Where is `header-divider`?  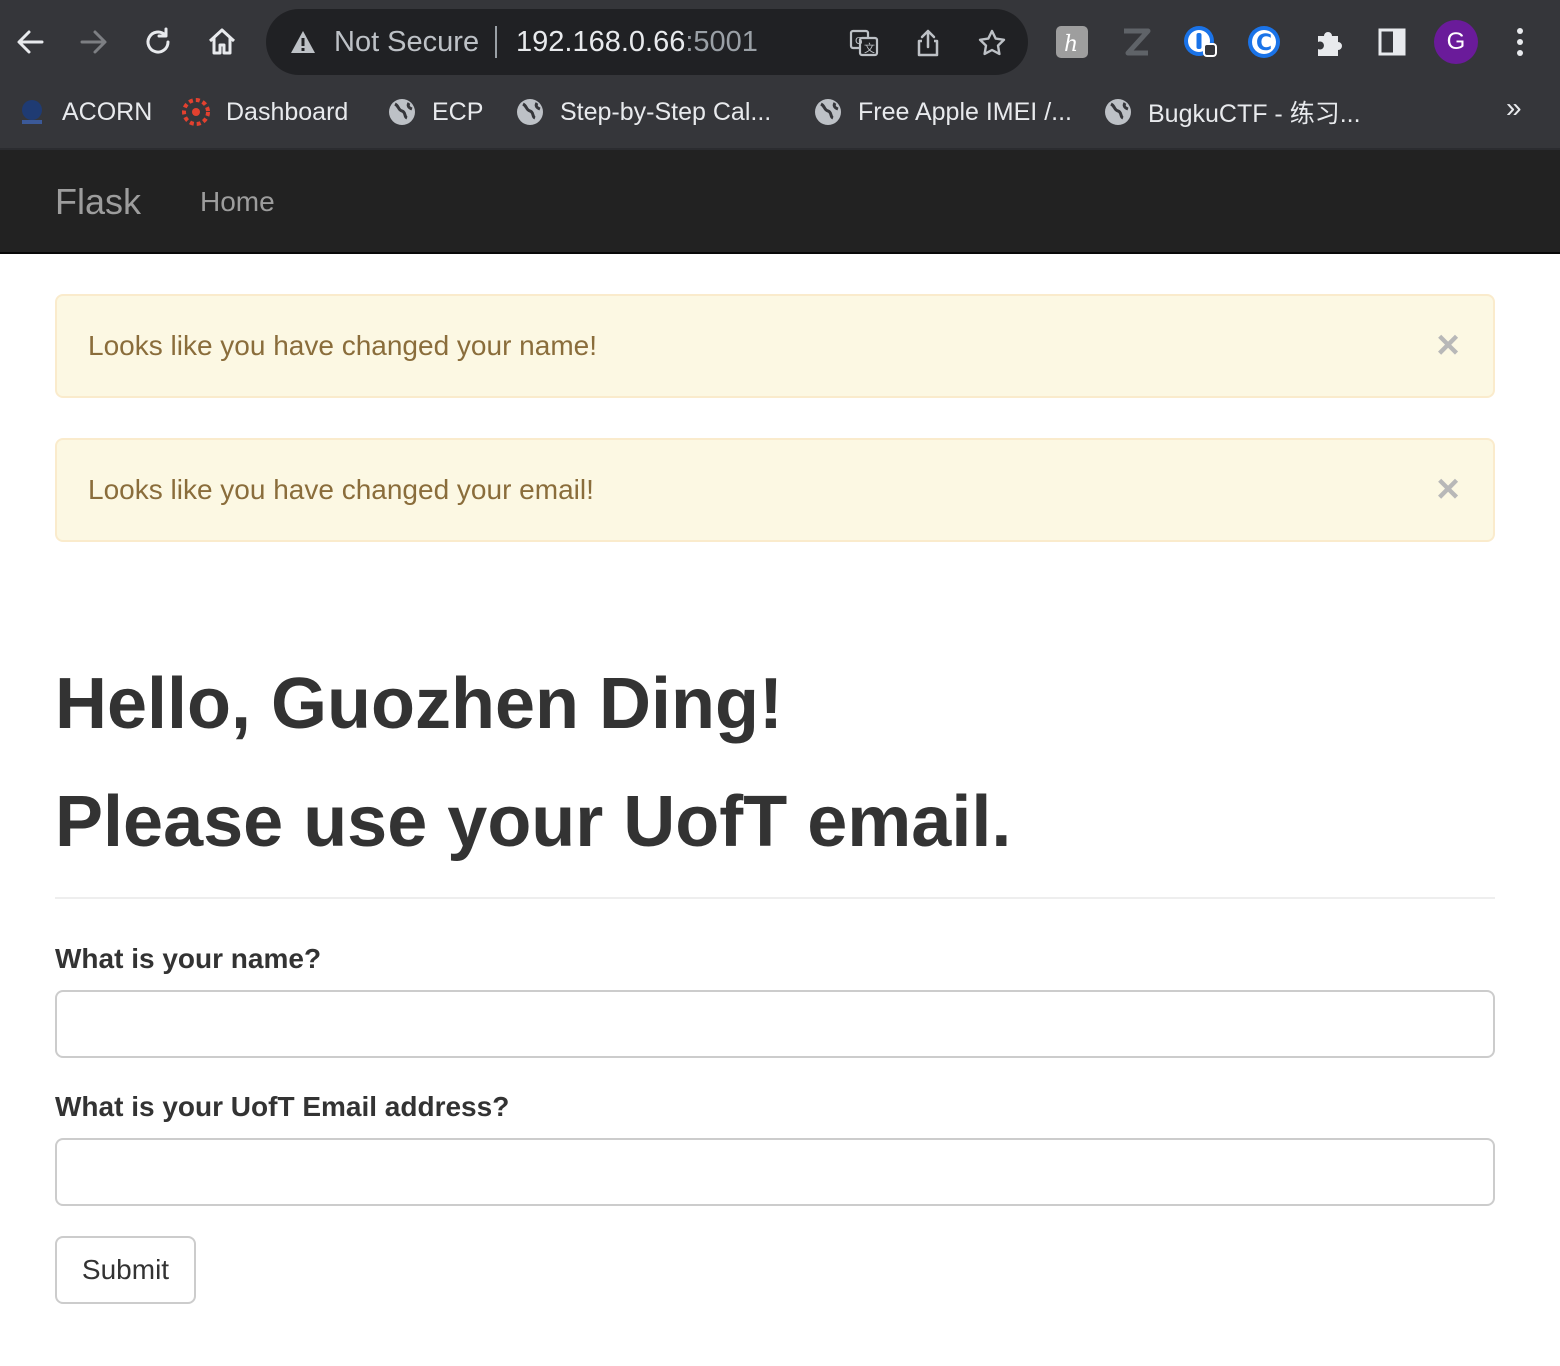
header-divider is located at coordinates (775, 898).